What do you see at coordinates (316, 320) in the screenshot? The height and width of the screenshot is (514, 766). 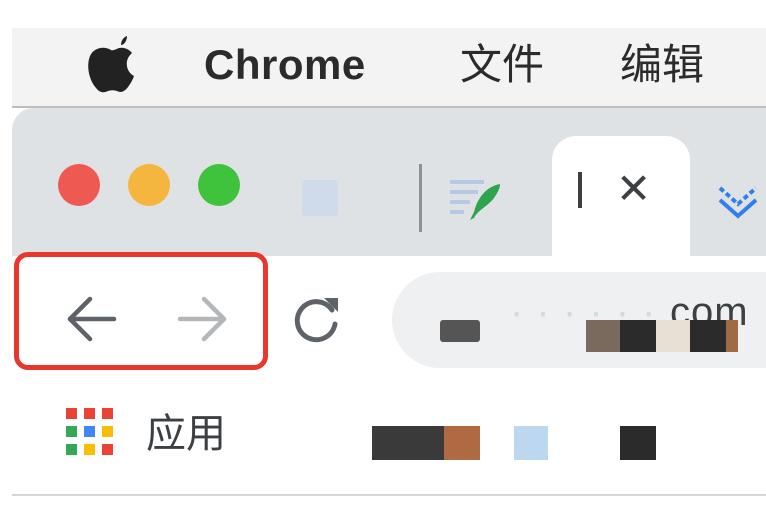 I see `reload-icon` at bounding box center [316, 320].